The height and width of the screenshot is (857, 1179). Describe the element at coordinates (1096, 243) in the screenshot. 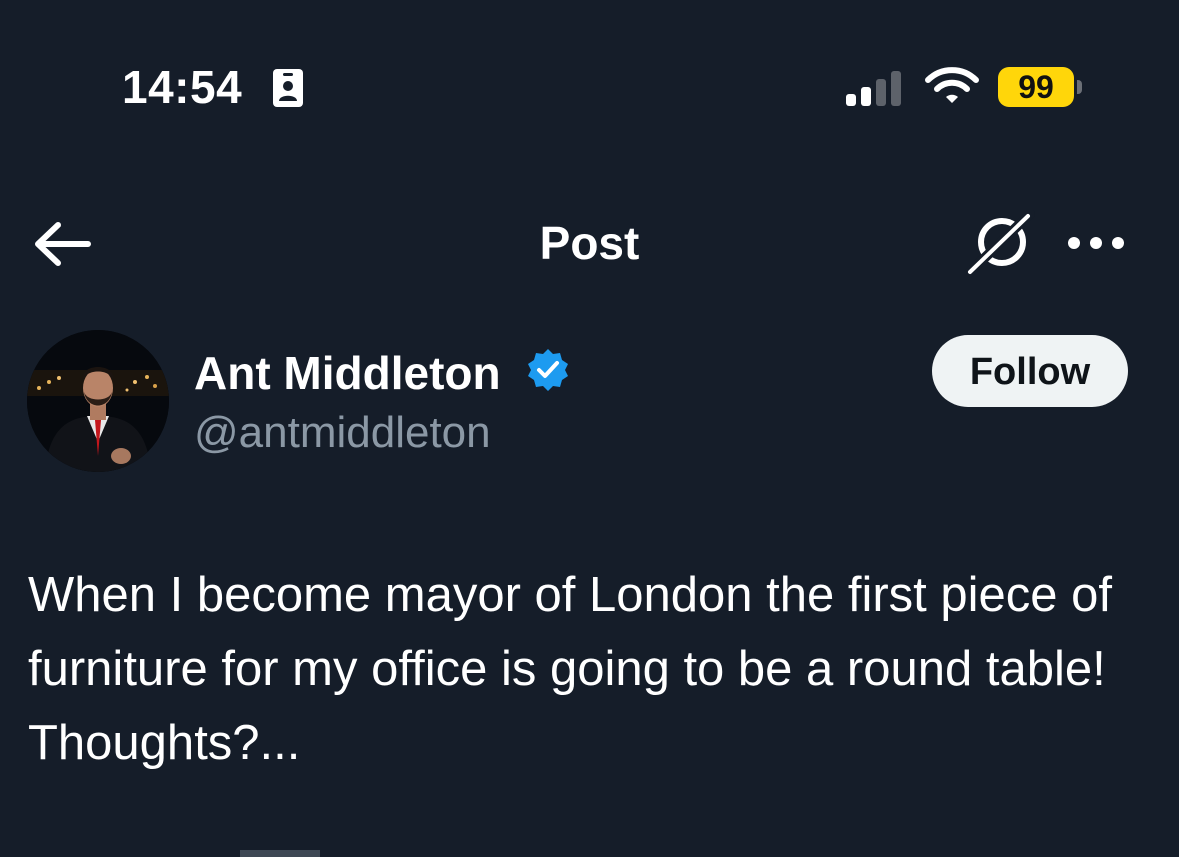

I see `more-options-icon` at that location.